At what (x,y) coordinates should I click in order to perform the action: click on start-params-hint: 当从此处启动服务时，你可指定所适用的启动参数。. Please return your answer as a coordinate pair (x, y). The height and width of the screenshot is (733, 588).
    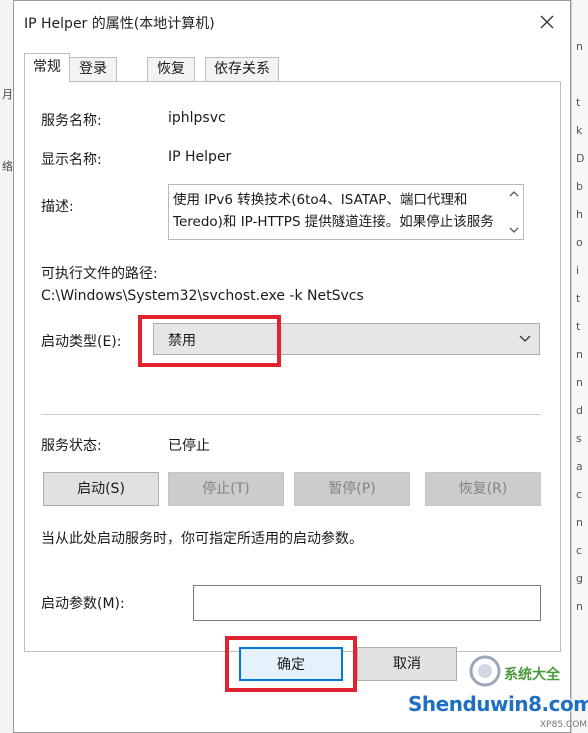
    Looking at the image, I should click on (202, 539).